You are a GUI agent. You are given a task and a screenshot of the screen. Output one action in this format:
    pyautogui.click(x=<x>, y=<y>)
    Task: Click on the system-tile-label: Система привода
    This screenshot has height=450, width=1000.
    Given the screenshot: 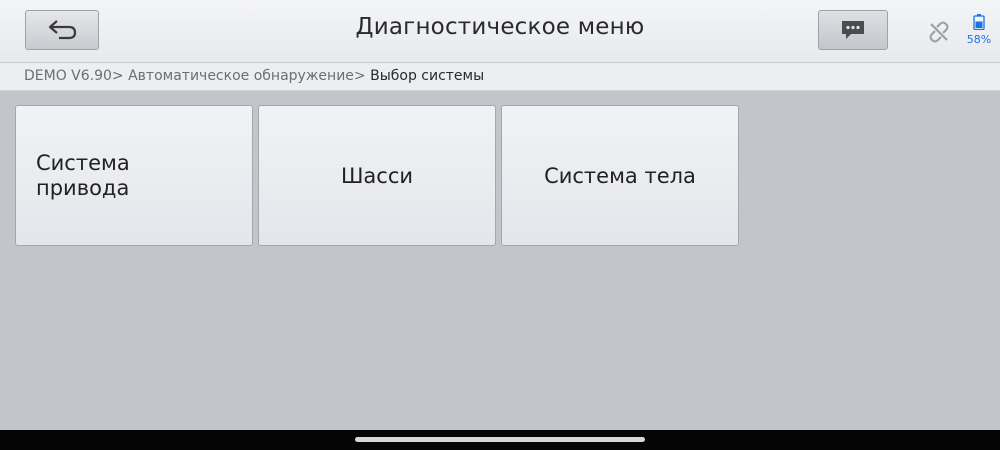 What is the action you would take?
    pyautogui.click(x=83, y=175)
    